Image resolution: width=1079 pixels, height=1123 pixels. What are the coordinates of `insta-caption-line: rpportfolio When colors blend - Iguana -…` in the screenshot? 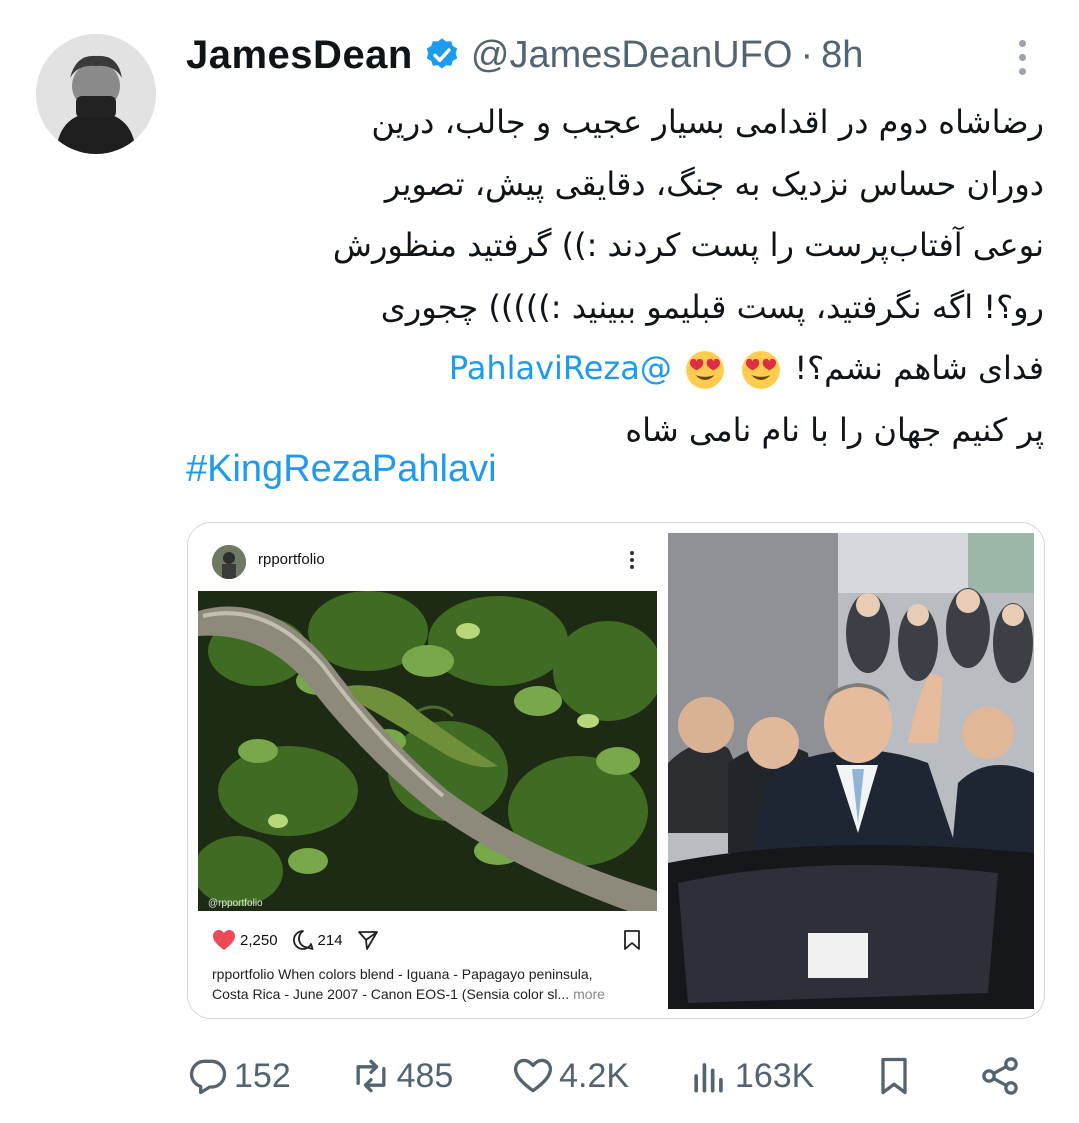 It's located at (402, 974).